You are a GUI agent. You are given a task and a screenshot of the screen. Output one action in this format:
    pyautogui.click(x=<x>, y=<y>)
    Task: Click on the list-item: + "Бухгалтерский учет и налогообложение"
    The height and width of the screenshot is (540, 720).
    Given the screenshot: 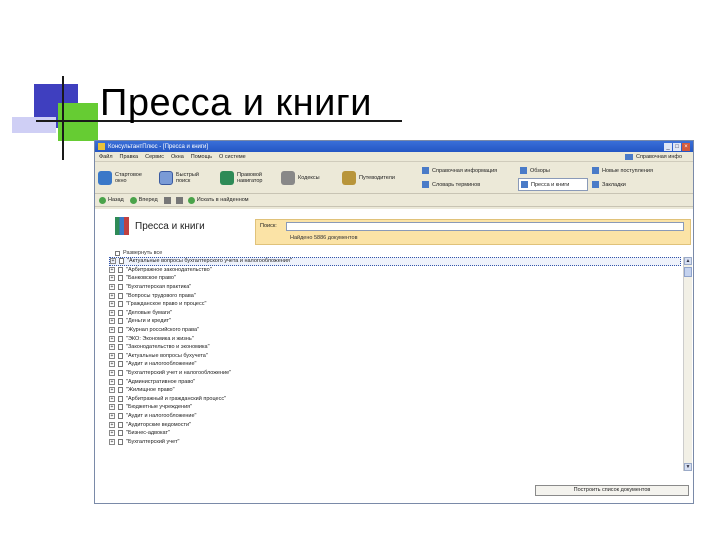 What is the action you would take?
    pyautogui.click(x=395, y=373)
    